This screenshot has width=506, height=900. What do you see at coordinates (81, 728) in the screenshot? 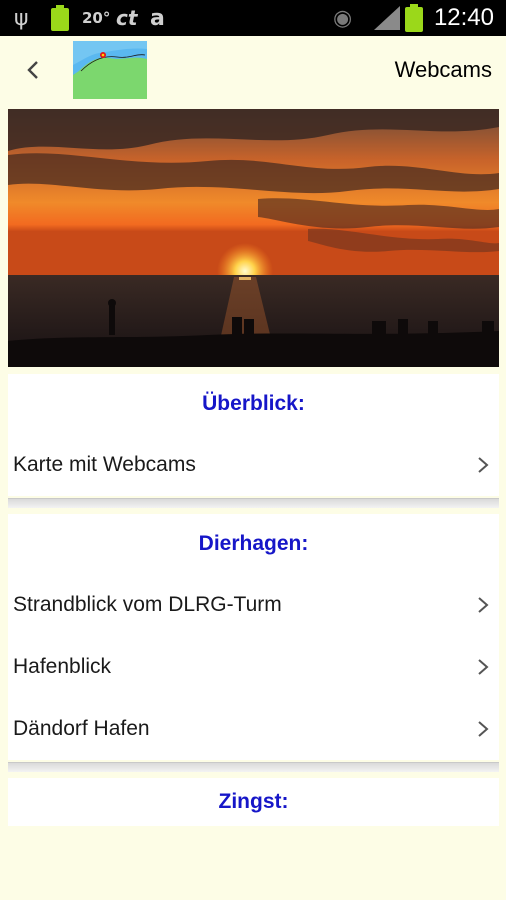
I see `list-item-label: Dändorf Hafen` at bounding box center [81, 728].